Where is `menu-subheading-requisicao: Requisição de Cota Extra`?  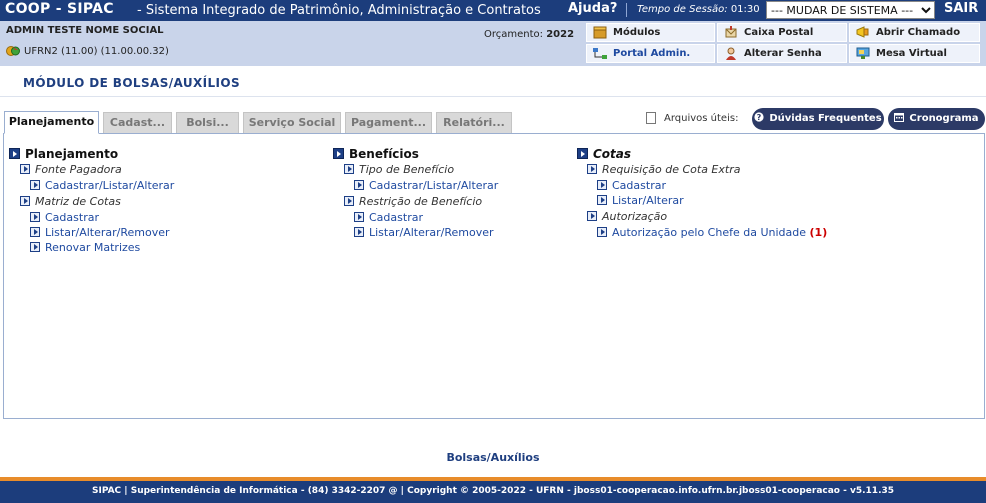
menu-subheading-requisicao: Requisição de Cota Extra is located at coordinates (663, 170).